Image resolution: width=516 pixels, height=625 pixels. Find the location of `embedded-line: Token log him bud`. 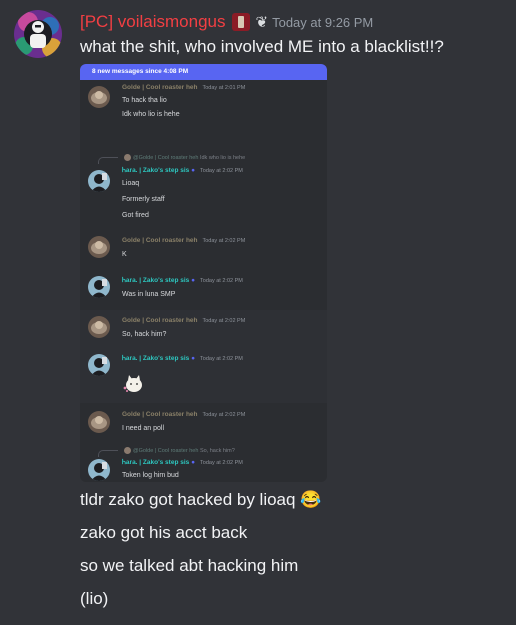

embedded-line: Token log him bud is located at coordinates (150, 475).